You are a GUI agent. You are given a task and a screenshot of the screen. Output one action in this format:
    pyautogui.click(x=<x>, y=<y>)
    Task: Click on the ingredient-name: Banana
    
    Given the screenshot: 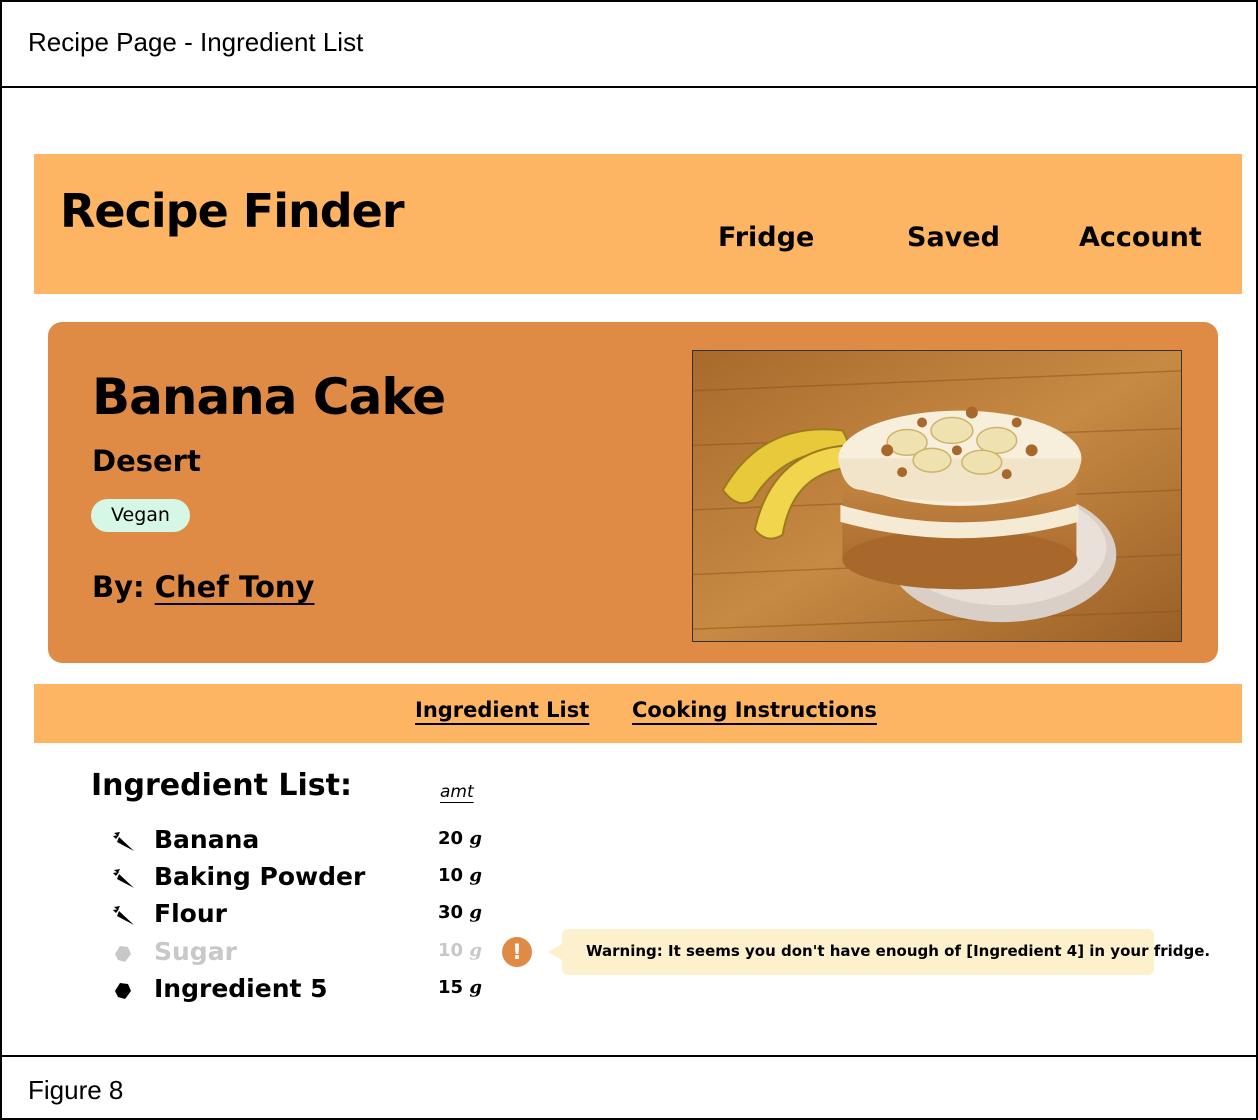 What is the action you would take?
    pyautogui.click(x=207, y=839)
    